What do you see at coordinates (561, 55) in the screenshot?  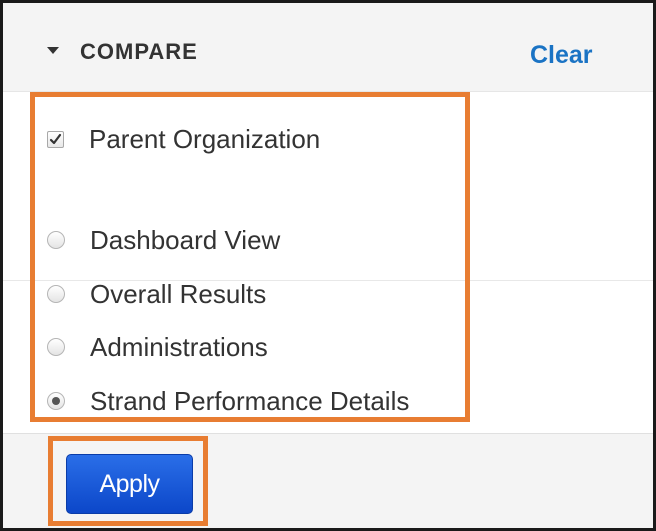 I see `clear-link: Clear` at bounding box center [561, 55].